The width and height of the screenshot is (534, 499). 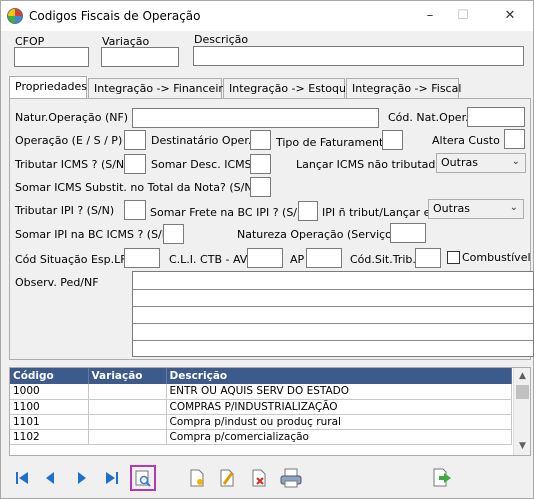 I want to click on minimize-button: –, so click(x=430, y=16).